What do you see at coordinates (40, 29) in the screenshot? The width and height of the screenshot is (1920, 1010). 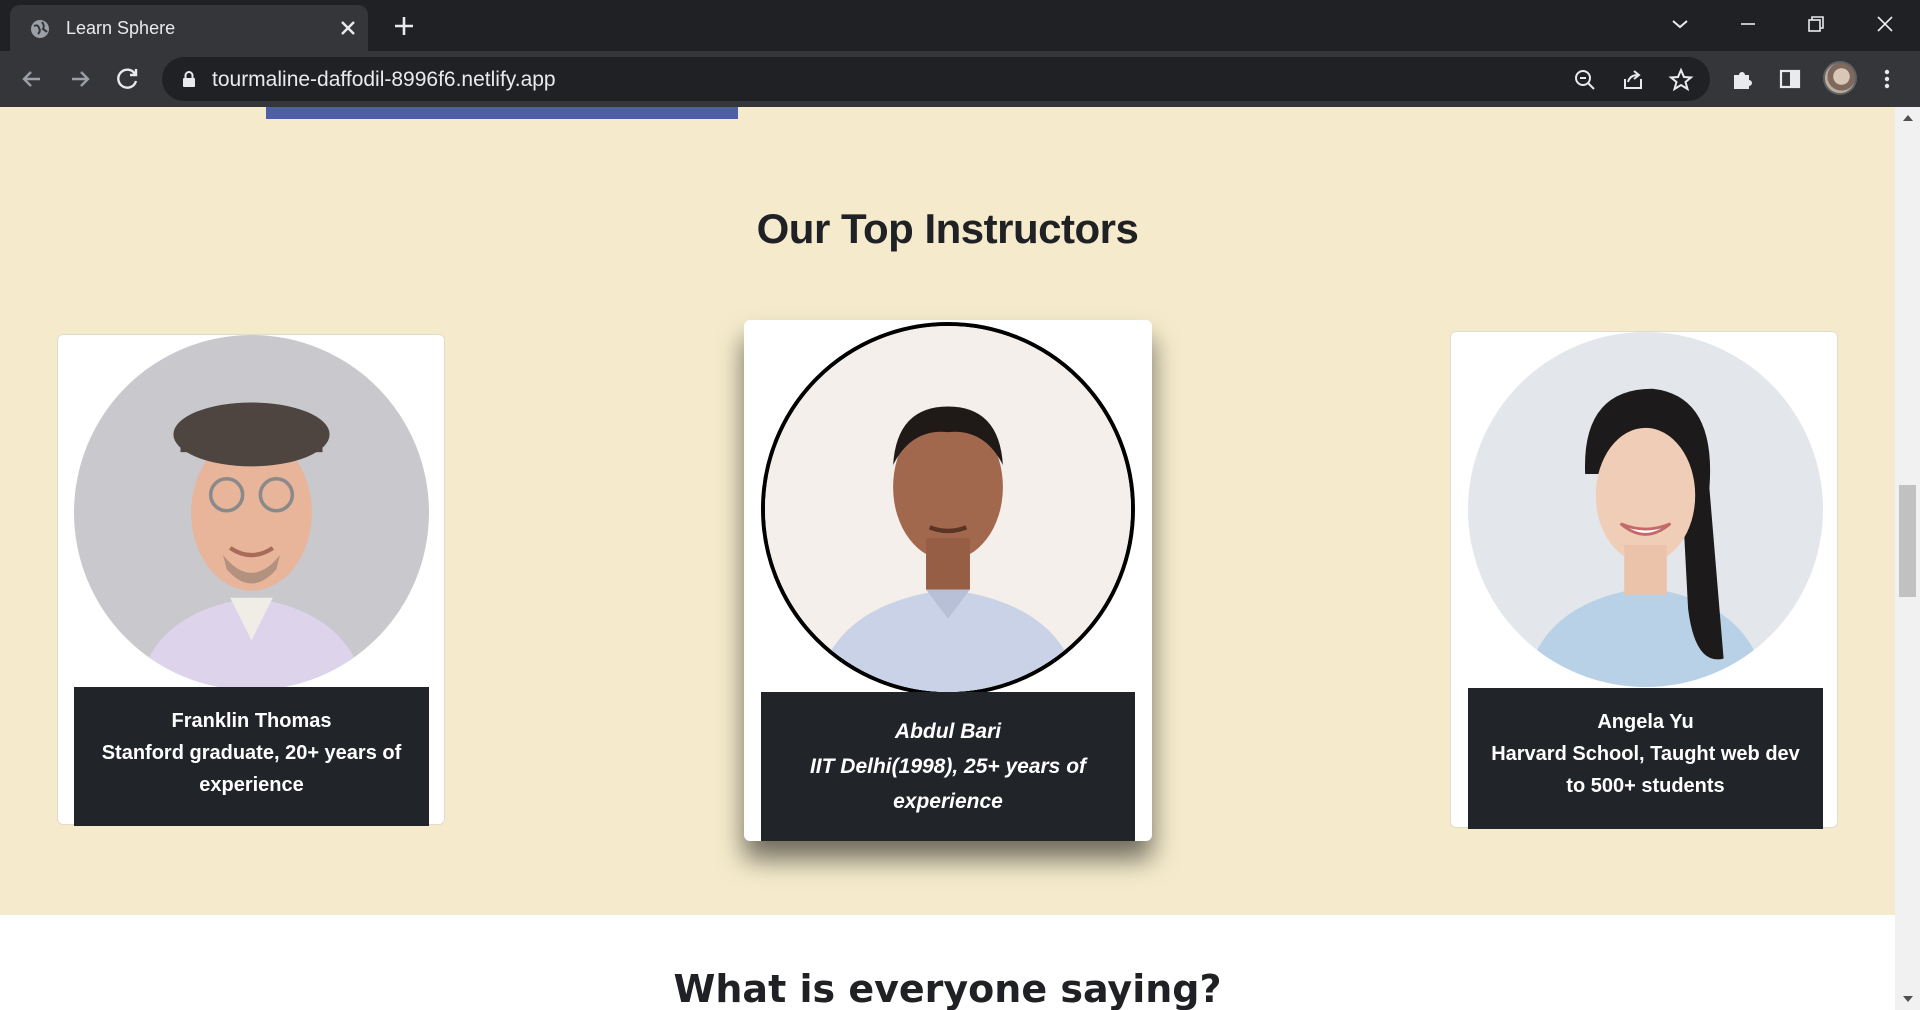 I see `globe-icon` at bounding box center [40, 29].